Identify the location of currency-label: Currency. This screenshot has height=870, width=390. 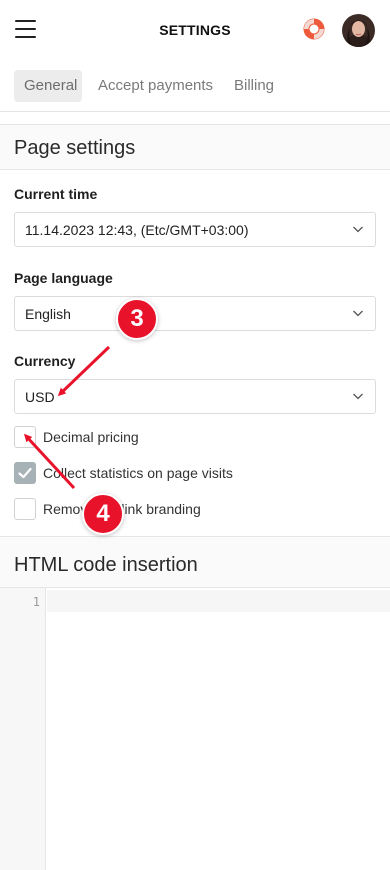
(45, 361).